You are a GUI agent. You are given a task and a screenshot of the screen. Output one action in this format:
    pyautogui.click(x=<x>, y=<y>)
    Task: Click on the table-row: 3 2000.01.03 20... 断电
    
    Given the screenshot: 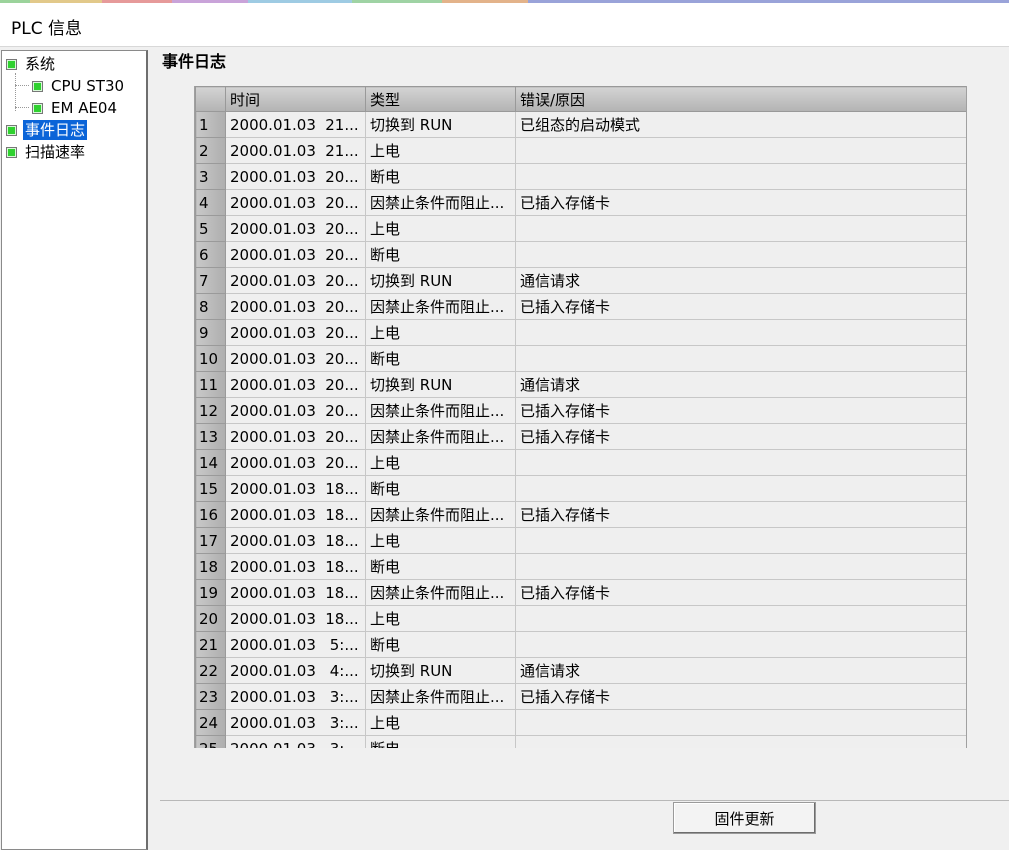 What is the action you would take?
    pyautogui.click(x=580, y=176)
    